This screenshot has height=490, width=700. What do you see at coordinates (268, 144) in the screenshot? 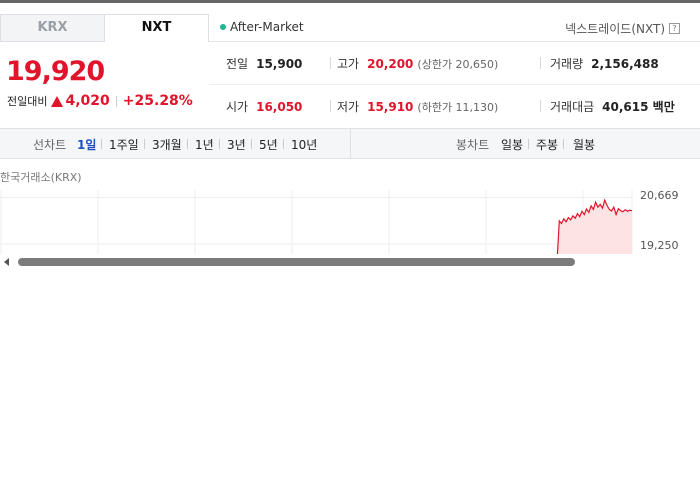
I see `period-5y: 5년` at bounding box center [268, 144].